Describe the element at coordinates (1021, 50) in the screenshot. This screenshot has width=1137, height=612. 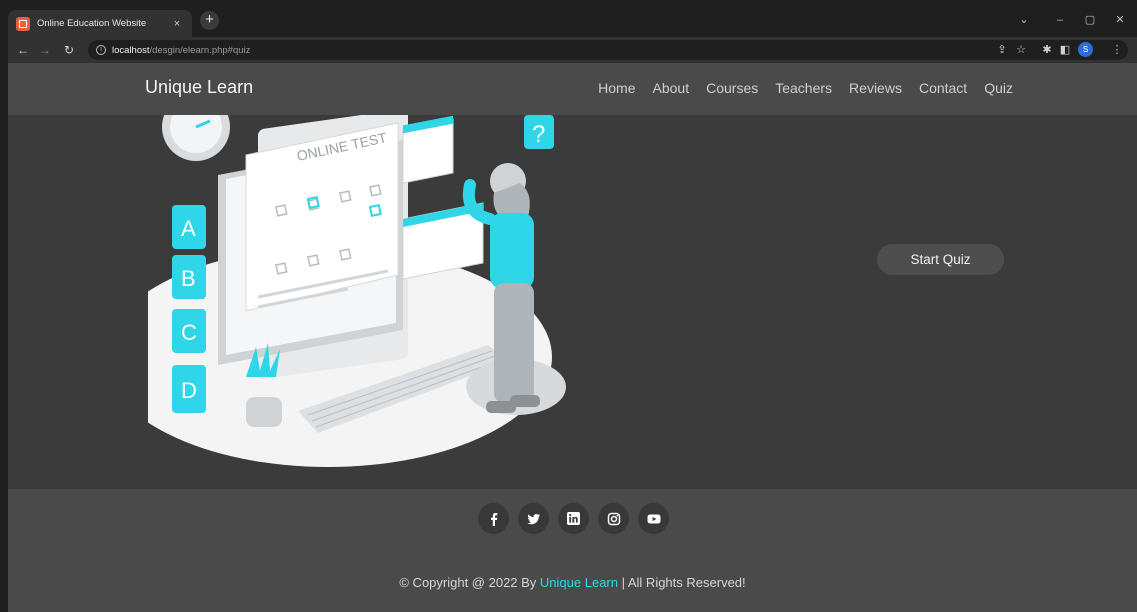
I see `bookmark-star-icon: ☆` at that location.